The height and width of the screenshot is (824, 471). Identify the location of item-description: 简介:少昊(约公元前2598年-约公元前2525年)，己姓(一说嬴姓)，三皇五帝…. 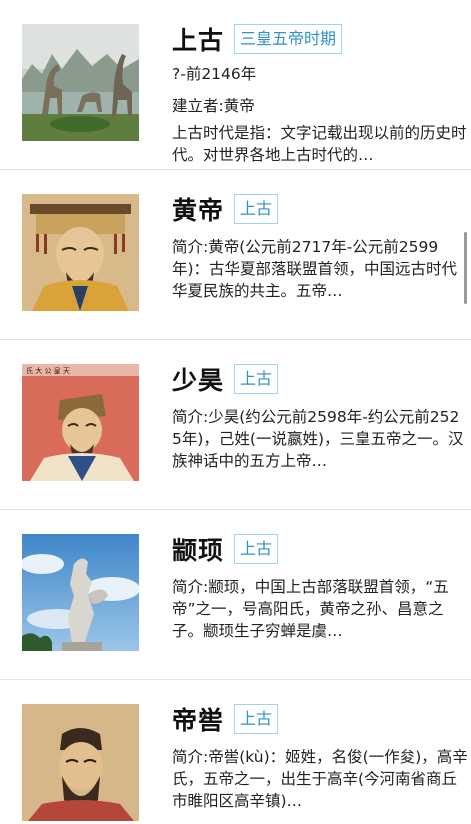
(318, 439).